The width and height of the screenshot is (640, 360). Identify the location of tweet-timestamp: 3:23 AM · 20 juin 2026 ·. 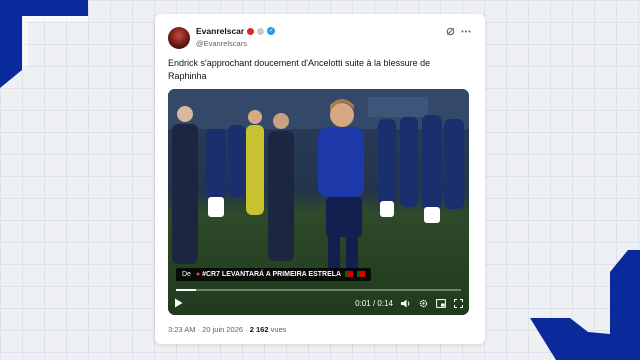
(209, 329).